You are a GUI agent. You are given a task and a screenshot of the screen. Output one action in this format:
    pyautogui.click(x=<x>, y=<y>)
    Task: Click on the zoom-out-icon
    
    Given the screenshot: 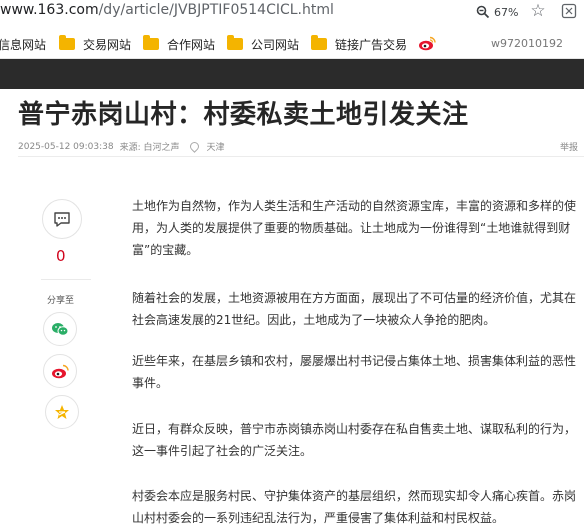 What is the action you would take?
    pyautogui.click(x=483, y=12)
    